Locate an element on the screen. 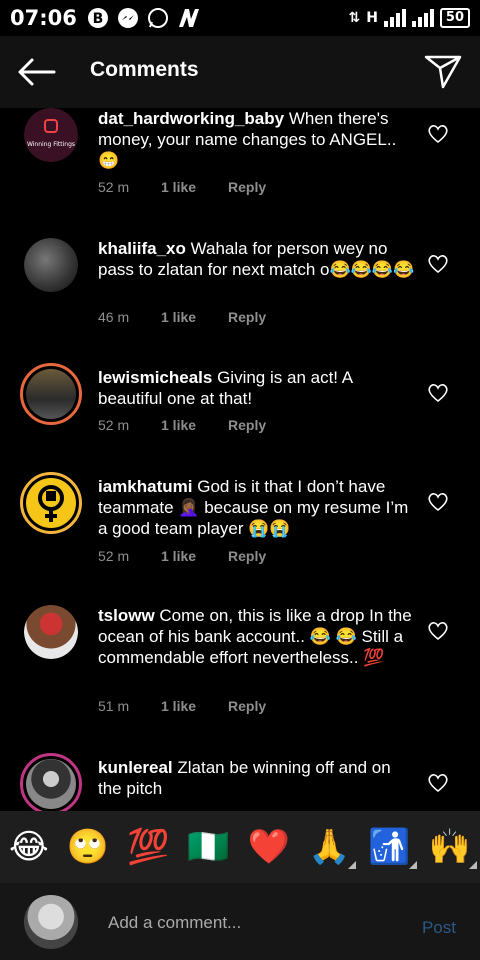 Image resolution: width=480 pixels, height=960 pixels. comment-username: iamkhatumi is located at coordinates (145, 486).